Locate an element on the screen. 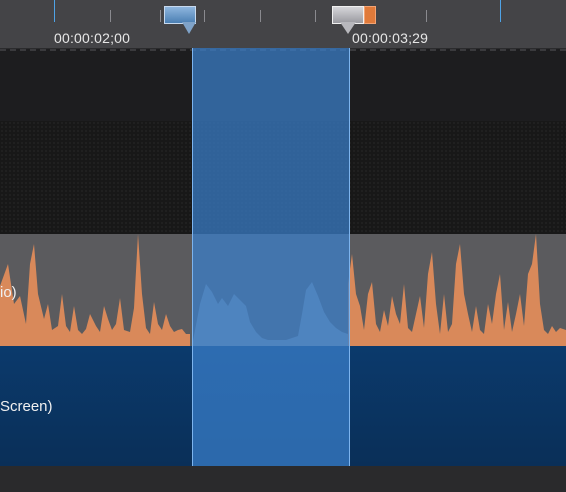  timeline-scrollbar is located at coordinates (283, 479).